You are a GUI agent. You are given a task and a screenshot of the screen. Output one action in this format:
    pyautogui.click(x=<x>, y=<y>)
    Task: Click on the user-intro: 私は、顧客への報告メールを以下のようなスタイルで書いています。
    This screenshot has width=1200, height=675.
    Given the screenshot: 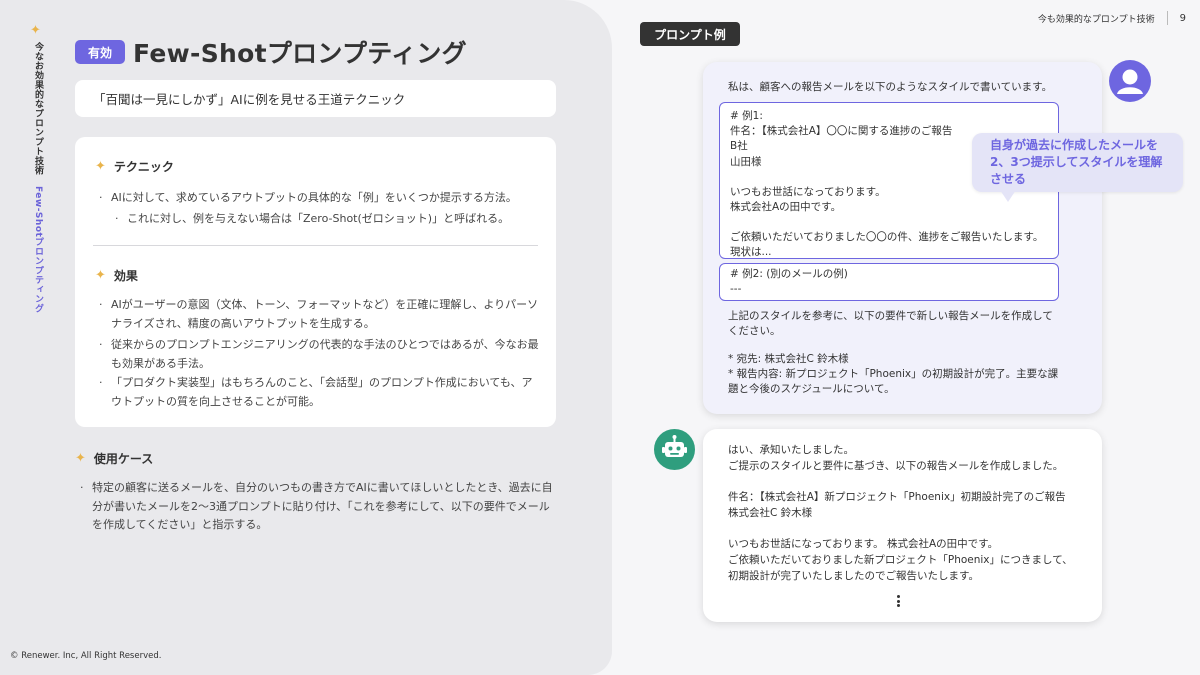 What is the action you would take?
    pyautogui.click(x=890, y=87)
    